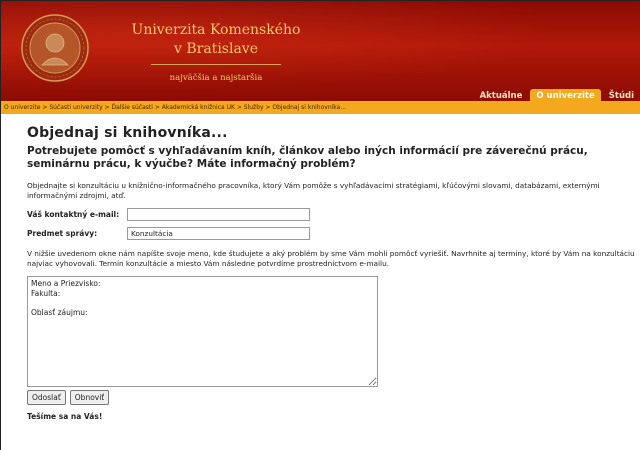 This screenshot has width=640, height=450. Describe the element at coordinates (55, 48) in the screenshot. I see `university-seal-icon` at that location.